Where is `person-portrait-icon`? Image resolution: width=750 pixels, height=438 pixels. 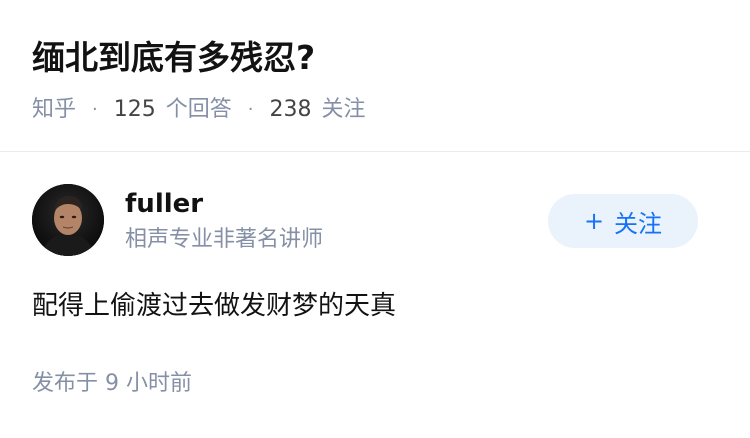
person-portrait-icon is located at coordinates (68, 220).